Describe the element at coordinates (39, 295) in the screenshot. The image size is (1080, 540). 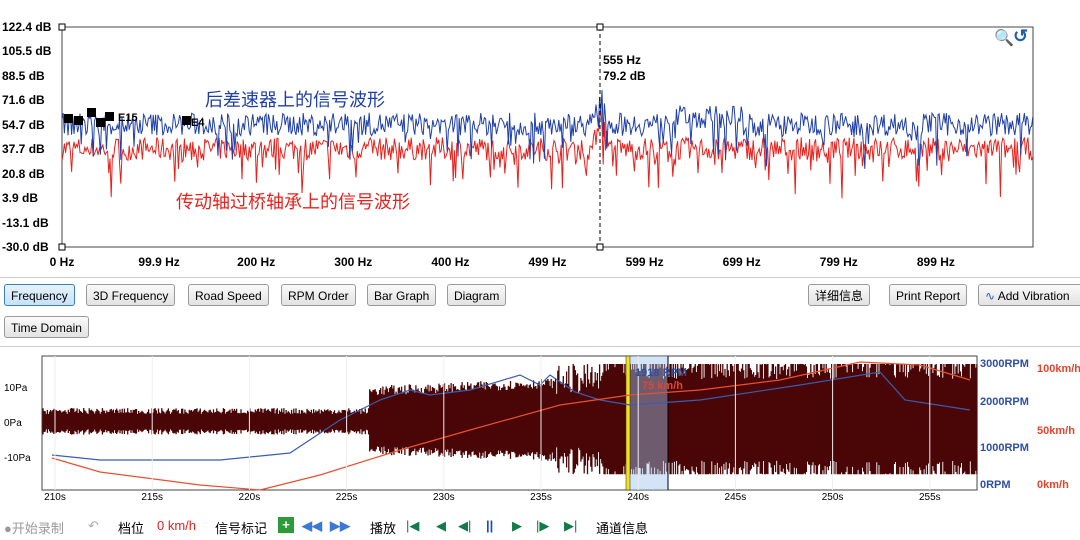
I see `view-button-frequency: Frequency` at that location.